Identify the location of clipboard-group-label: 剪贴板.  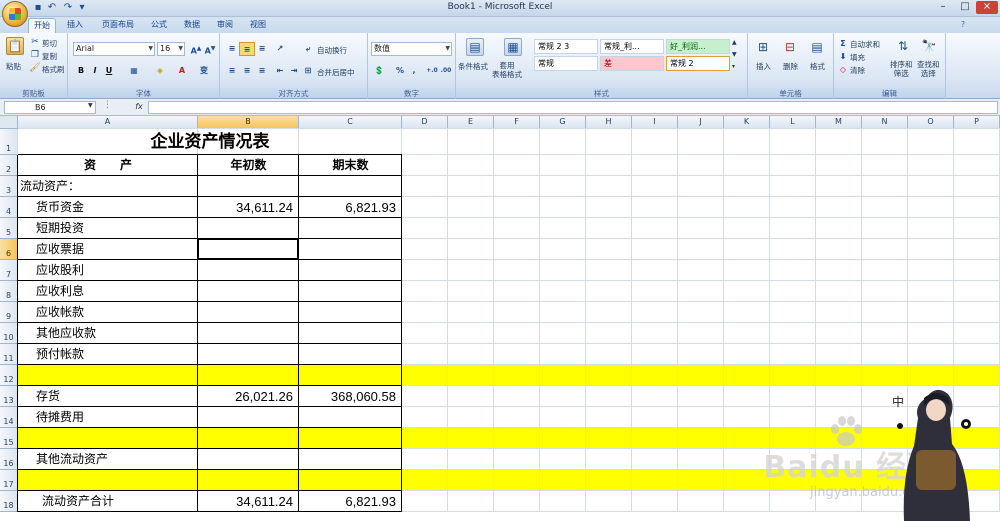
(33, 93).